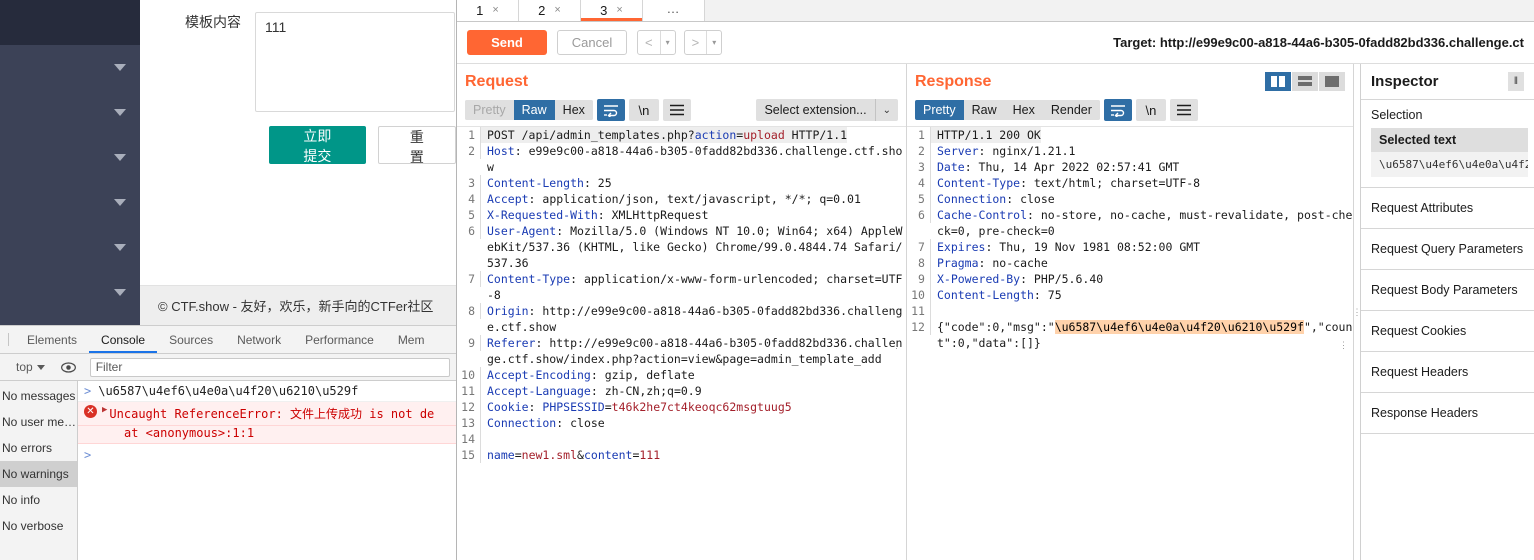 The height and width of the screenshot is (560, 1534). I want to click on layout-toggle-group, so click(1304, 81).